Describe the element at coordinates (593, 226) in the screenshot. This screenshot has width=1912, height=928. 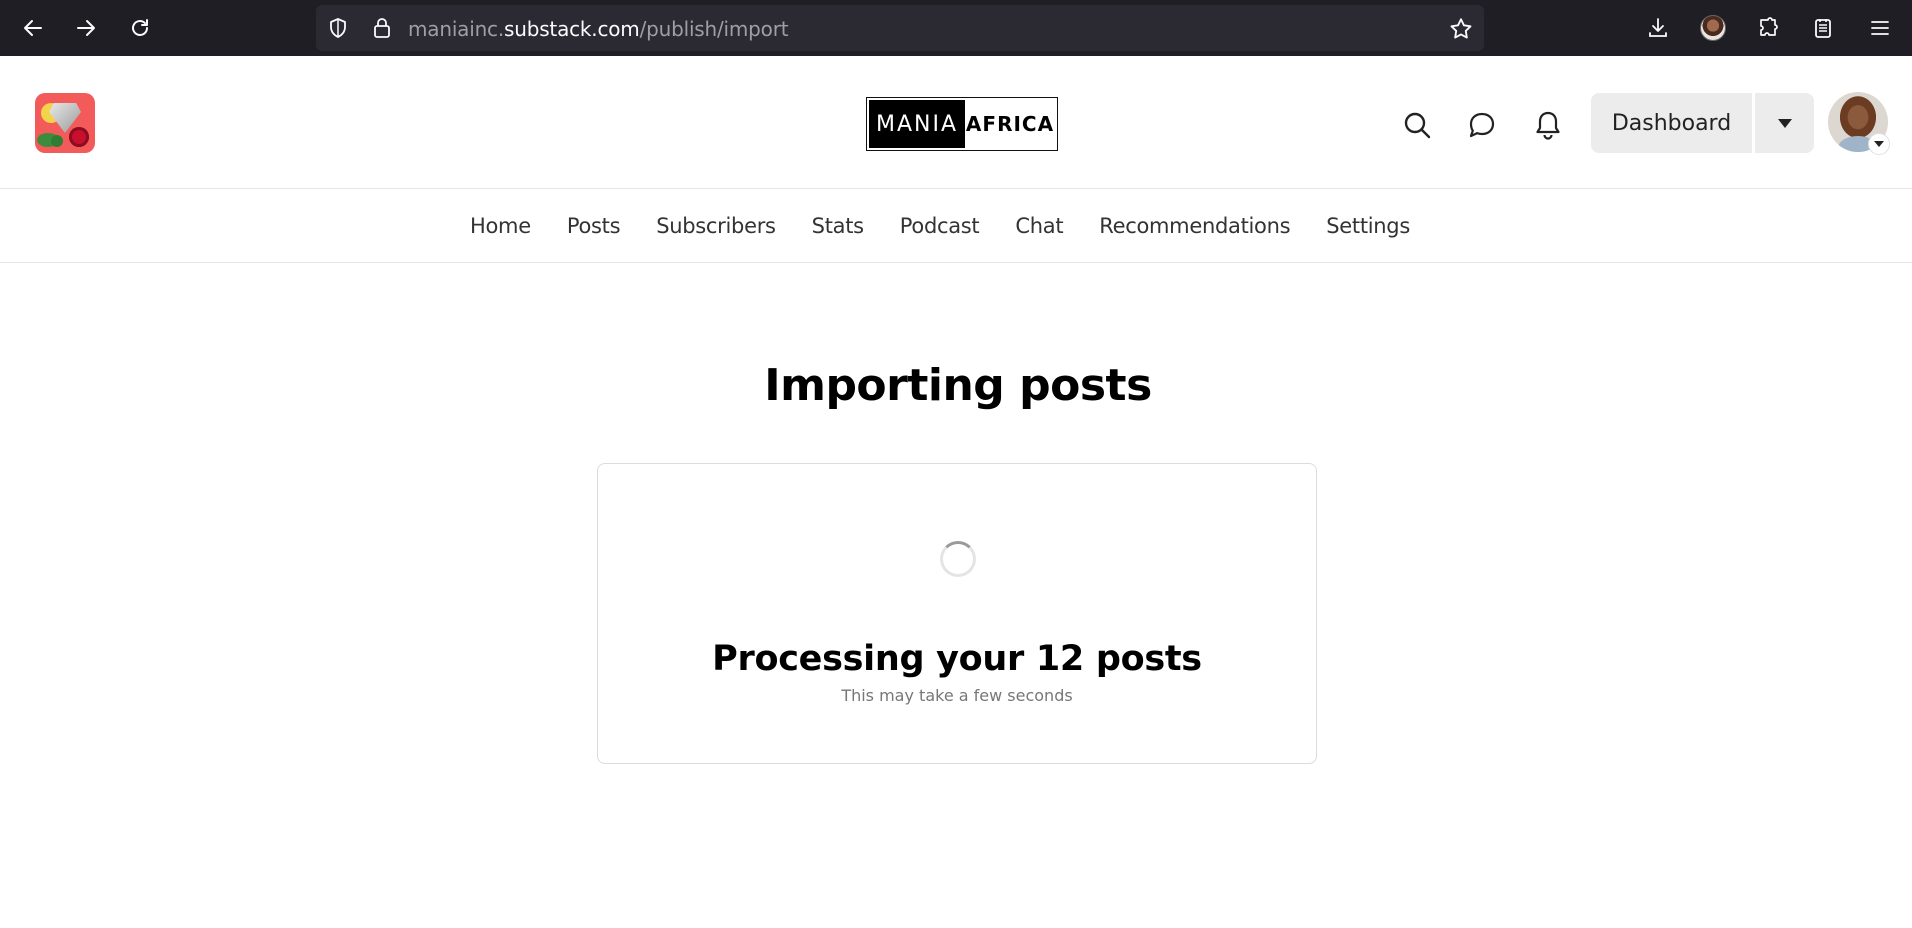
I see `nav-item-posts: Posts` at that location.